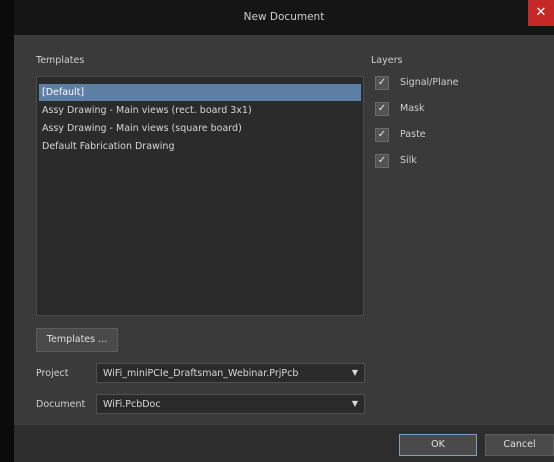  Describe the element at coordinates (132, 404) in the screenshot. I see `document-value: WiFi.PcbDoc` at that location.